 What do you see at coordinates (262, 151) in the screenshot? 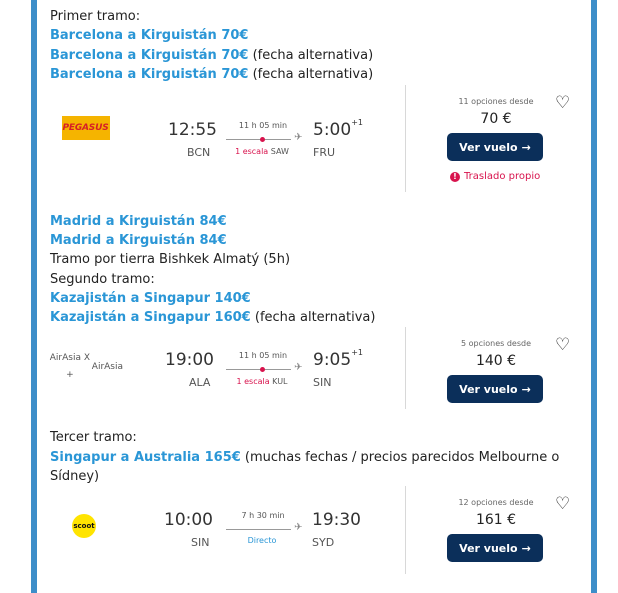
I see `stops-info: 1 escala SAW` at bounding box center [262, 151].